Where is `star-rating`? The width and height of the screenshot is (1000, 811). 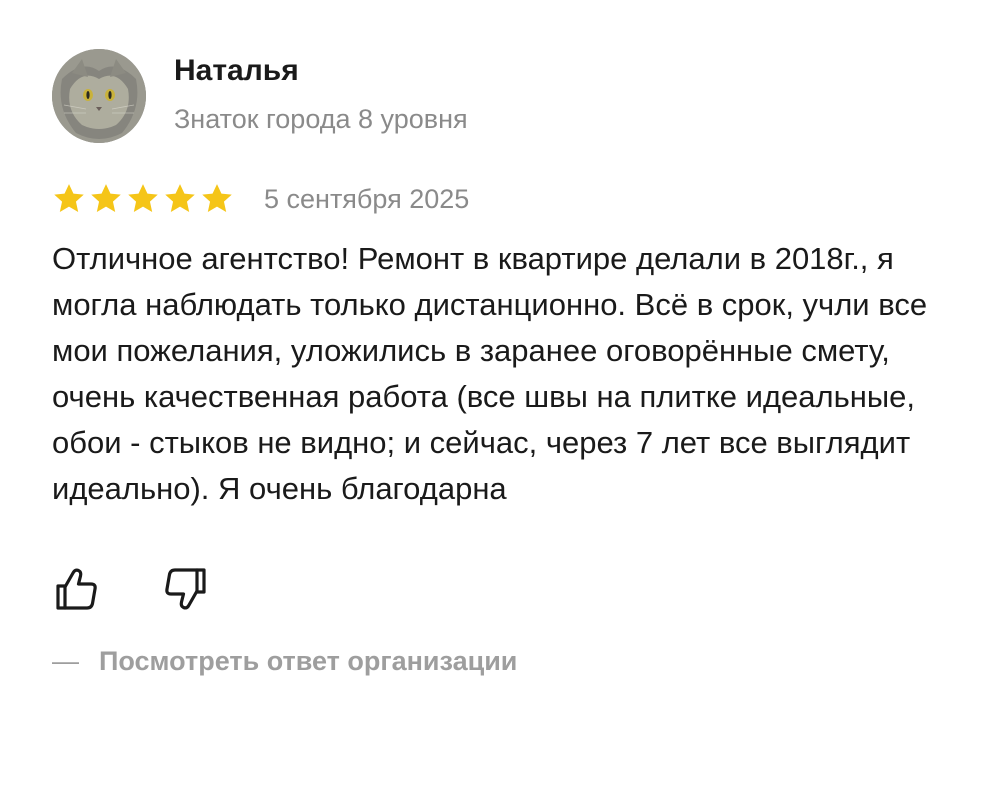
star-rating is located at coordinates (143, 199).